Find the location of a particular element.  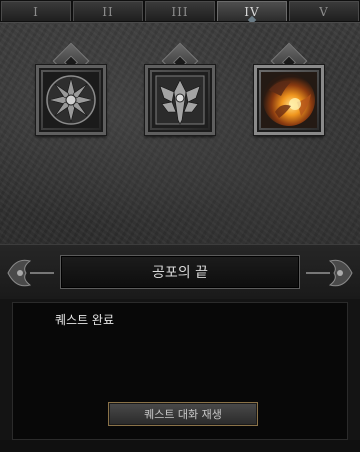

tab-act-2-label: II is located at coordinates (108, 11).